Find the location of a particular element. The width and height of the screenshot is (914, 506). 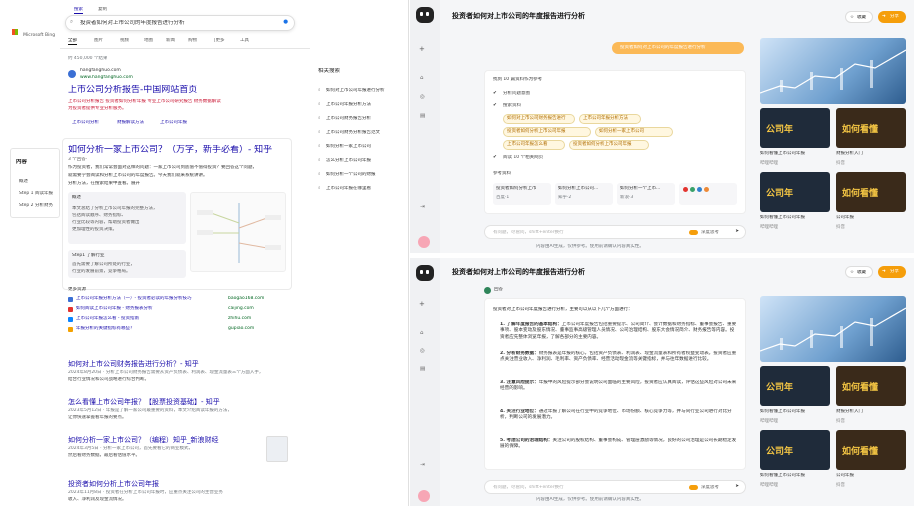

nav-videos: 视频 is located at coordinates (124, 41).